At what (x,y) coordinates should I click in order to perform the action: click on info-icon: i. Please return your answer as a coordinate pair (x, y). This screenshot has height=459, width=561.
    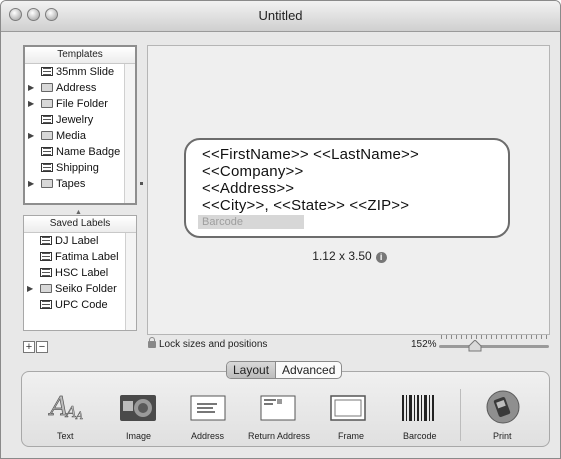
    Looking at the image, I should click on (381, 257).